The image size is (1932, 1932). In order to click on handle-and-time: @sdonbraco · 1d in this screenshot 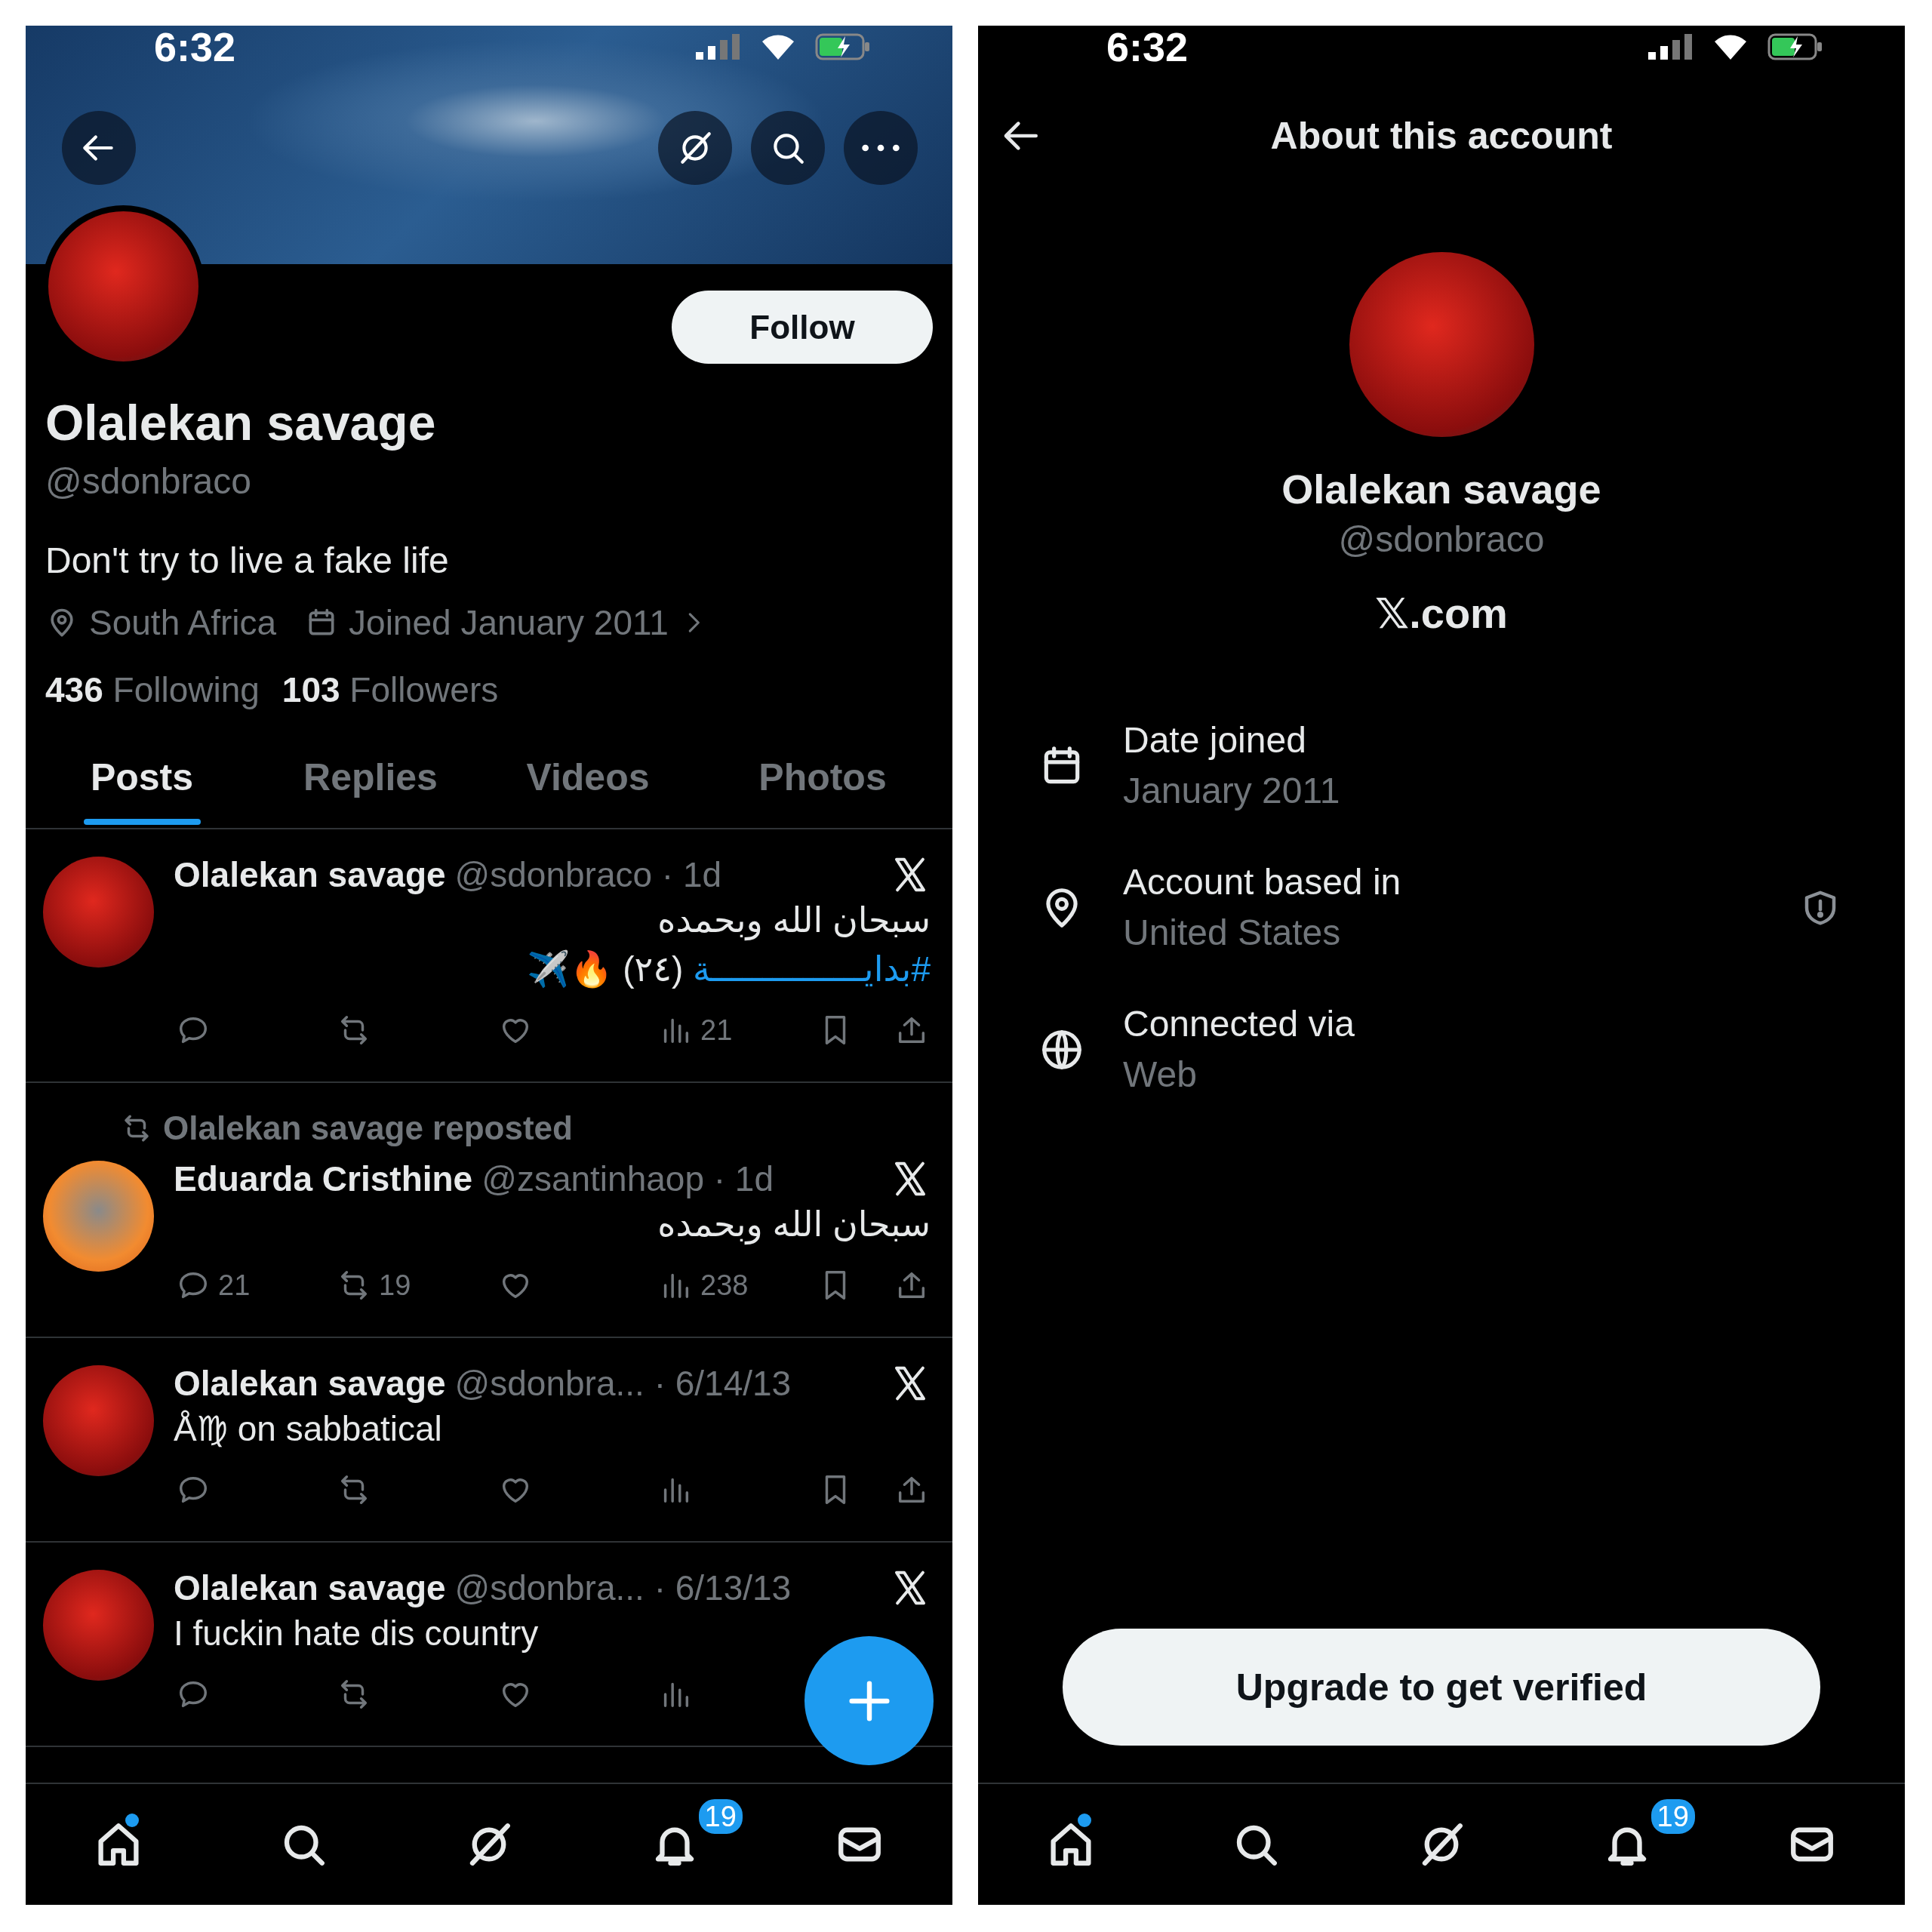, I will do `click(588, 874)`.